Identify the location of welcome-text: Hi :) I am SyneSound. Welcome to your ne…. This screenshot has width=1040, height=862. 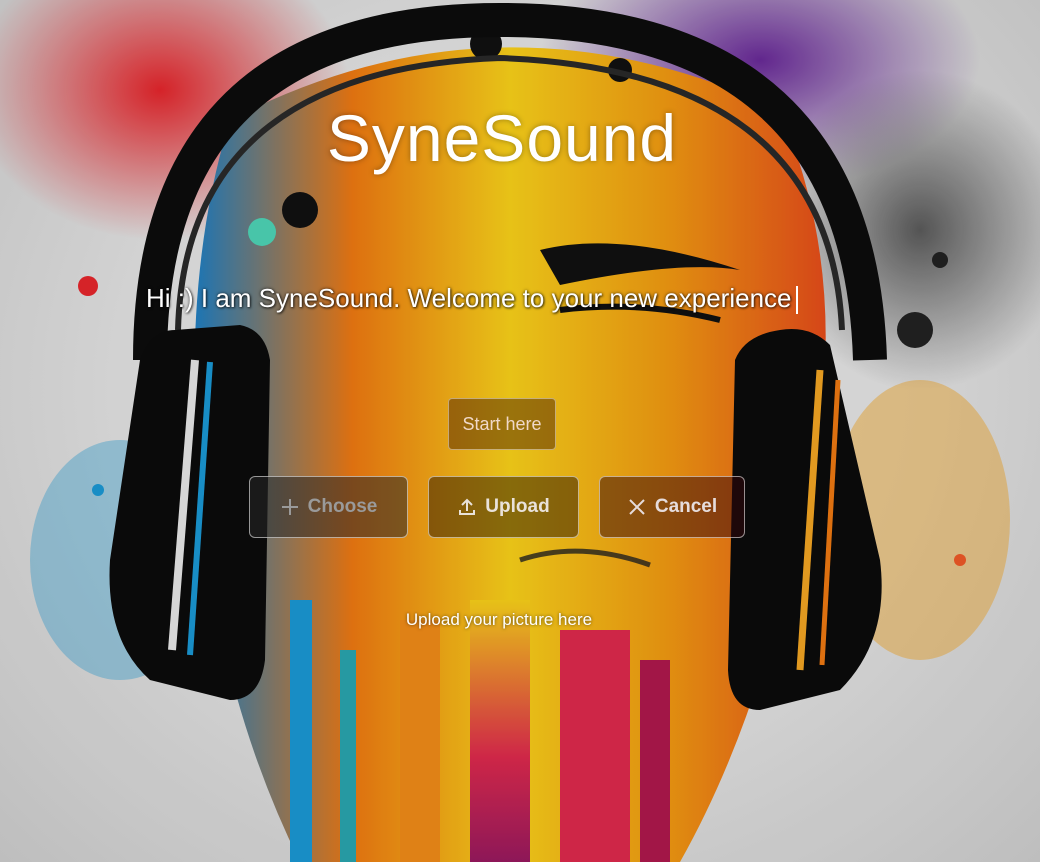
(469, 298).